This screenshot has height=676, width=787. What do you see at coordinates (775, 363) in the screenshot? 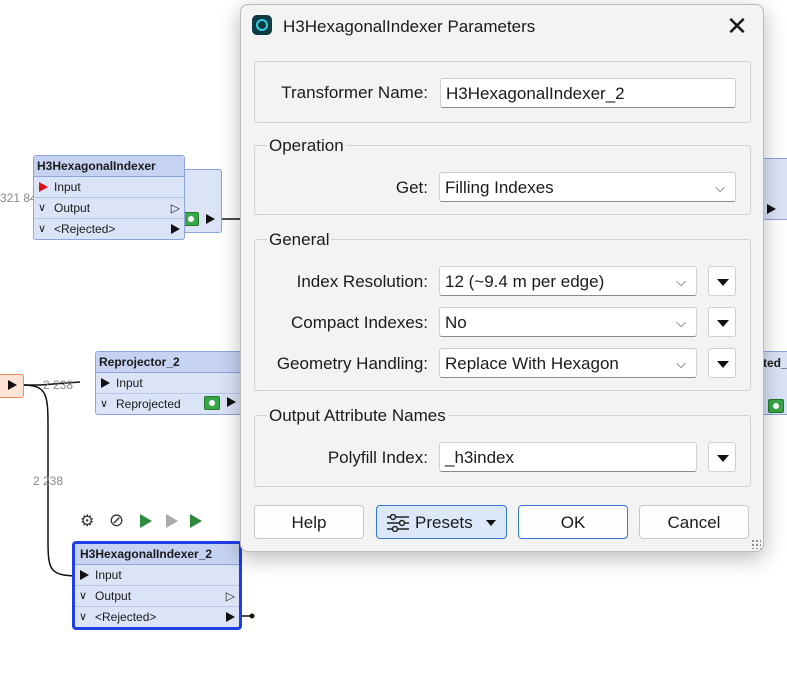
I see `node-title-partial: ted_` at bounding box center [775, 363].